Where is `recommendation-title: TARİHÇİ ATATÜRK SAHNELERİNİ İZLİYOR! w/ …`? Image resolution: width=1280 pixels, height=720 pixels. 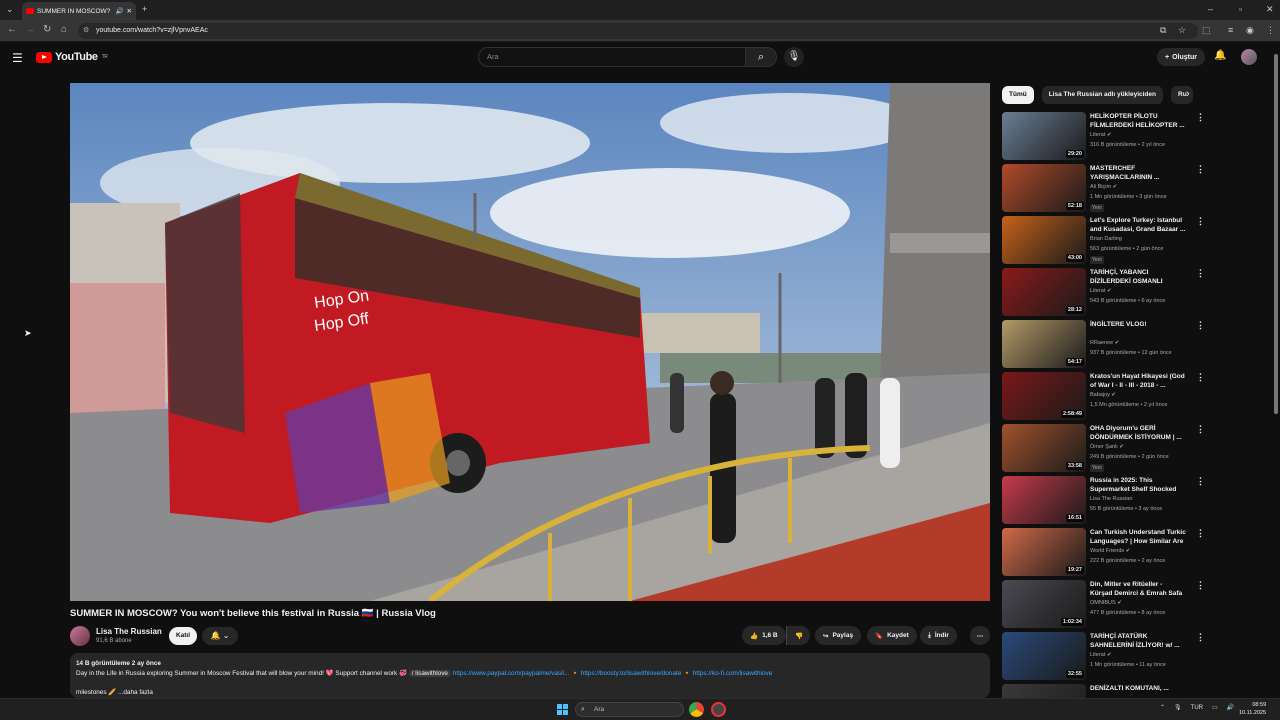
recommendation-title: TARİHÇİ ATATÜRK SAHNELERİNİ İZLİYOR! w/ … is located at coordinates (1138, 641).